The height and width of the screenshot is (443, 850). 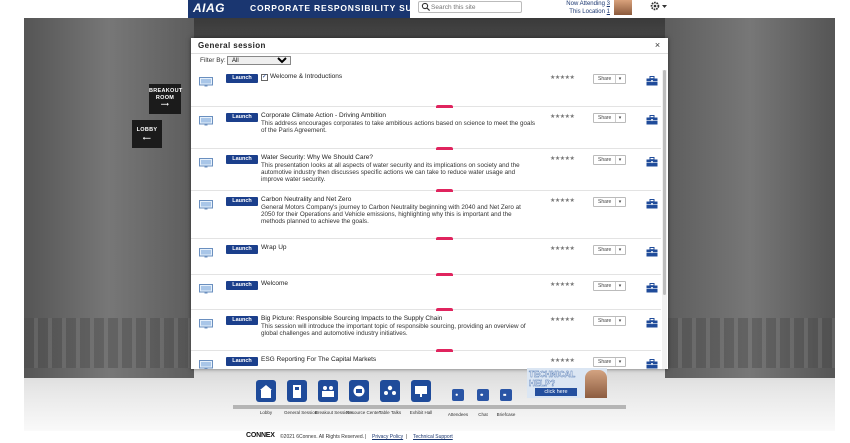 I want to click on session-row: Launch Wrap Up ★★★★★ Share ▾, so click(x=426, y=258).